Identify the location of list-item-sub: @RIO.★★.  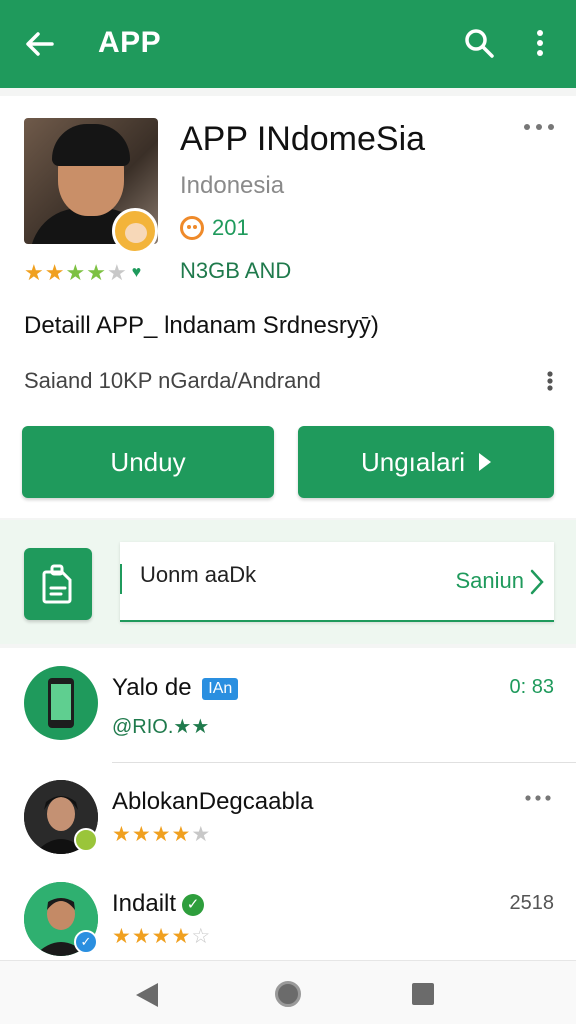
(161, 727).